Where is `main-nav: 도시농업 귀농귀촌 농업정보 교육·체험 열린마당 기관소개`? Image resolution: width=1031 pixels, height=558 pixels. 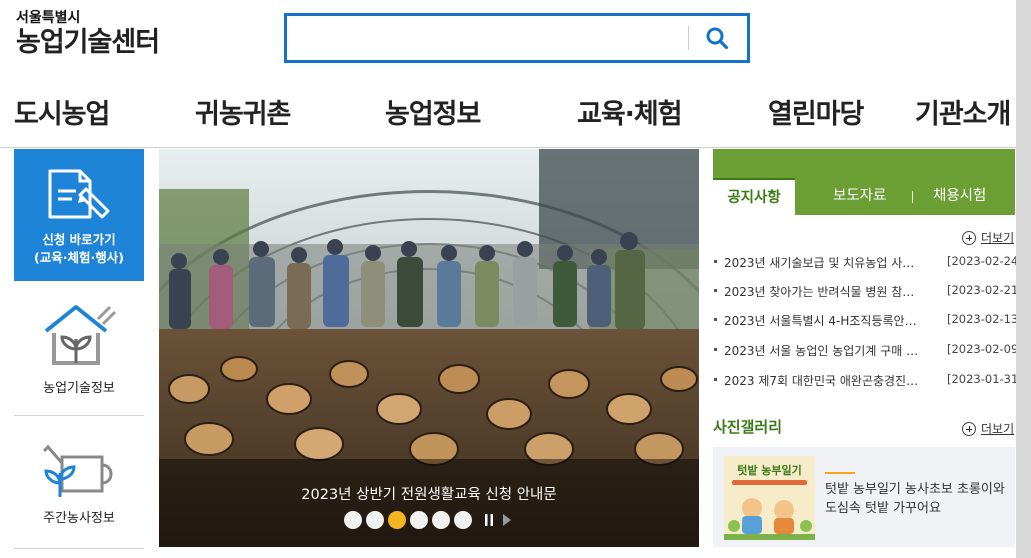 main-nav: 도시농업 귀농귀촌 농업정보 교육·체험 열린마당 기관소개 is located at coordinates (508, 115).